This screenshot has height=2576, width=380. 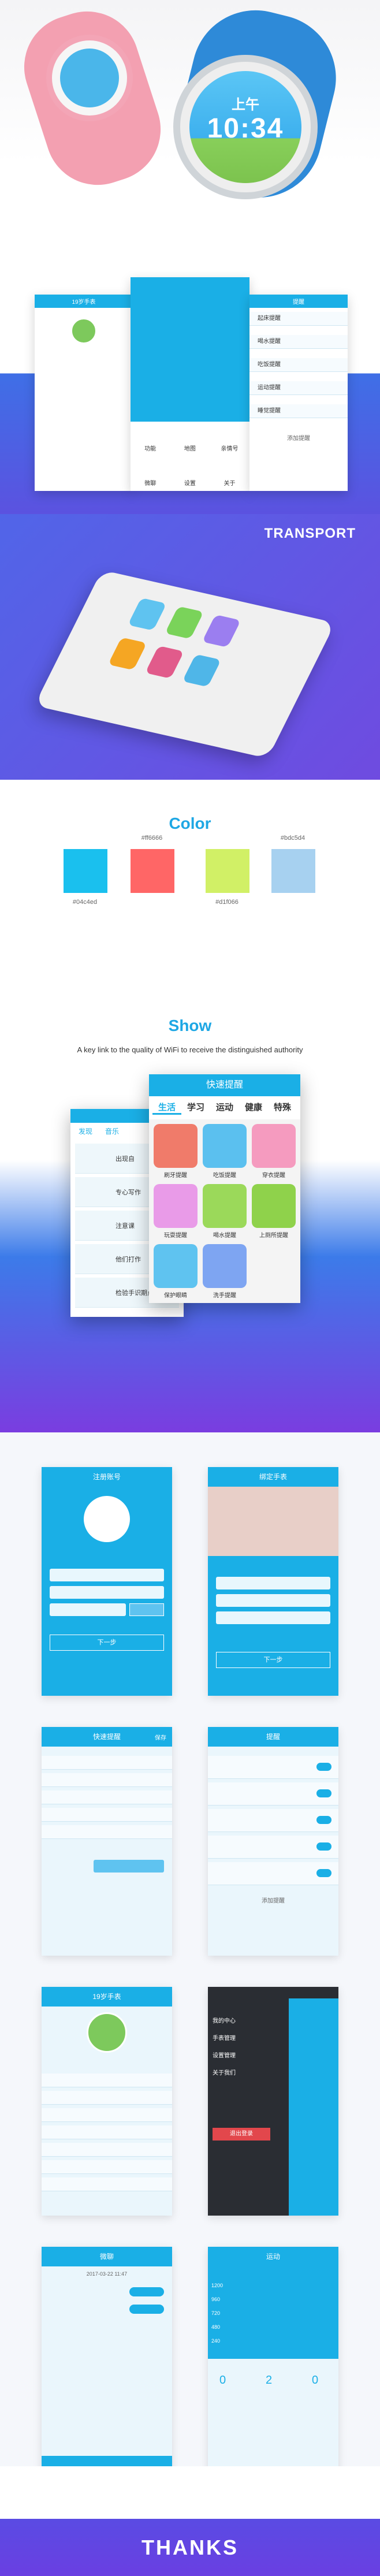 I want to click on list-tab-discover: 发现, so click(x=86, y=1131).